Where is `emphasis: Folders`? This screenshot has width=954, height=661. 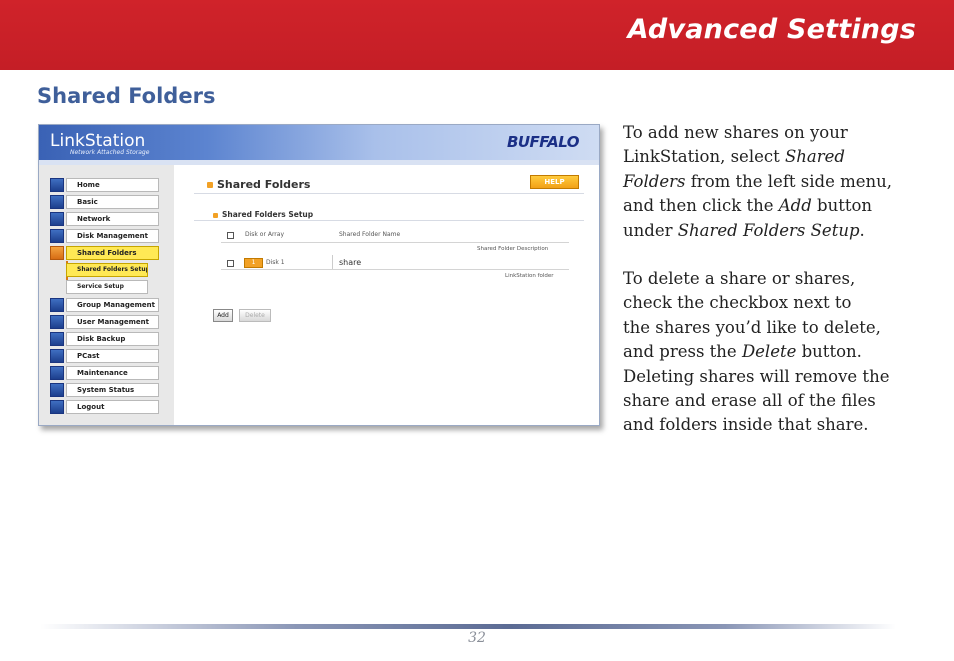 emphasis: Folders is located at coordinates (654, 181).